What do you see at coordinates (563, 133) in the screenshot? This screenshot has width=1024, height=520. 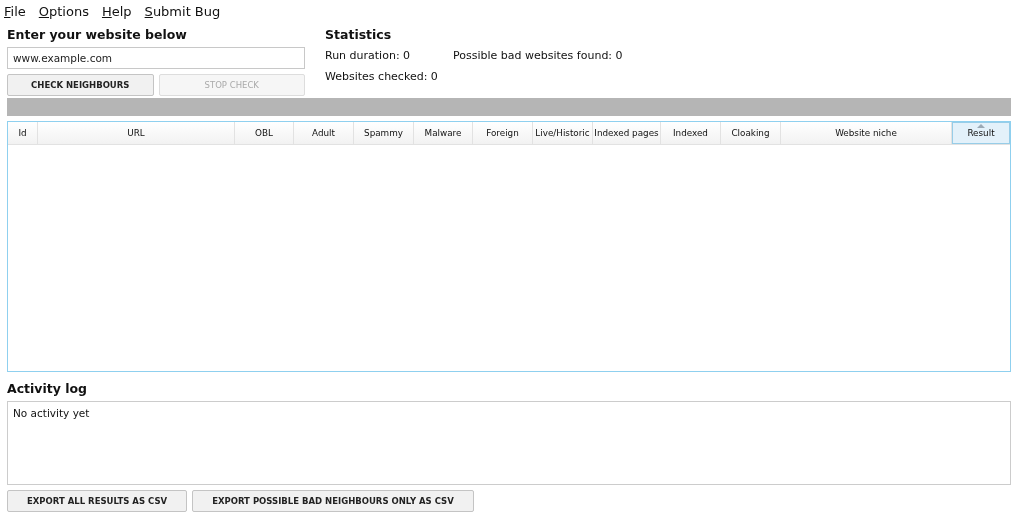 I see `column-header: Live/Historic` at bounding box center [563, 133].